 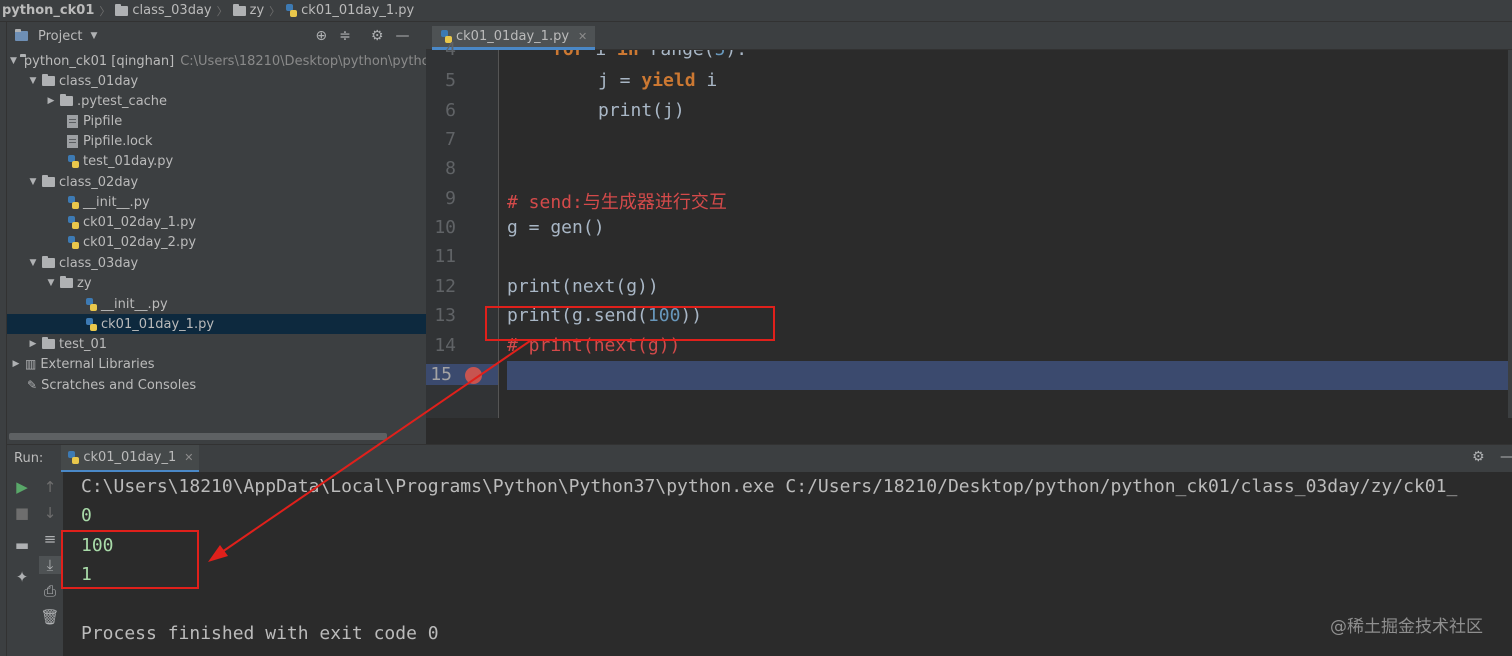 I want to click on watermark: @稀土掘金技术社区, so click(x=1406, y=627).